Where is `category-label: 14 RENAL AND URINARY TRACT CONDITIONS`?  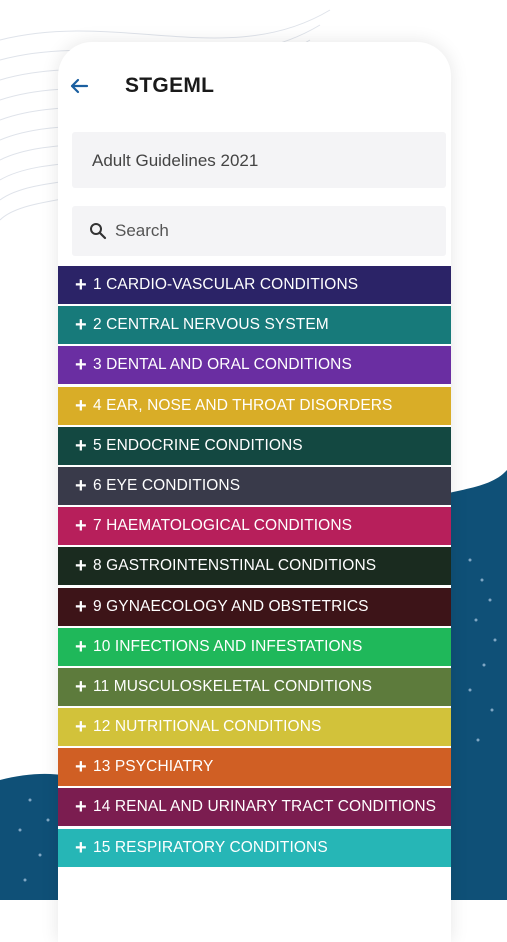 category-label: 14 RENAL AND URINARY TRACT CONDITIONS is located at coordinates (265, 807).